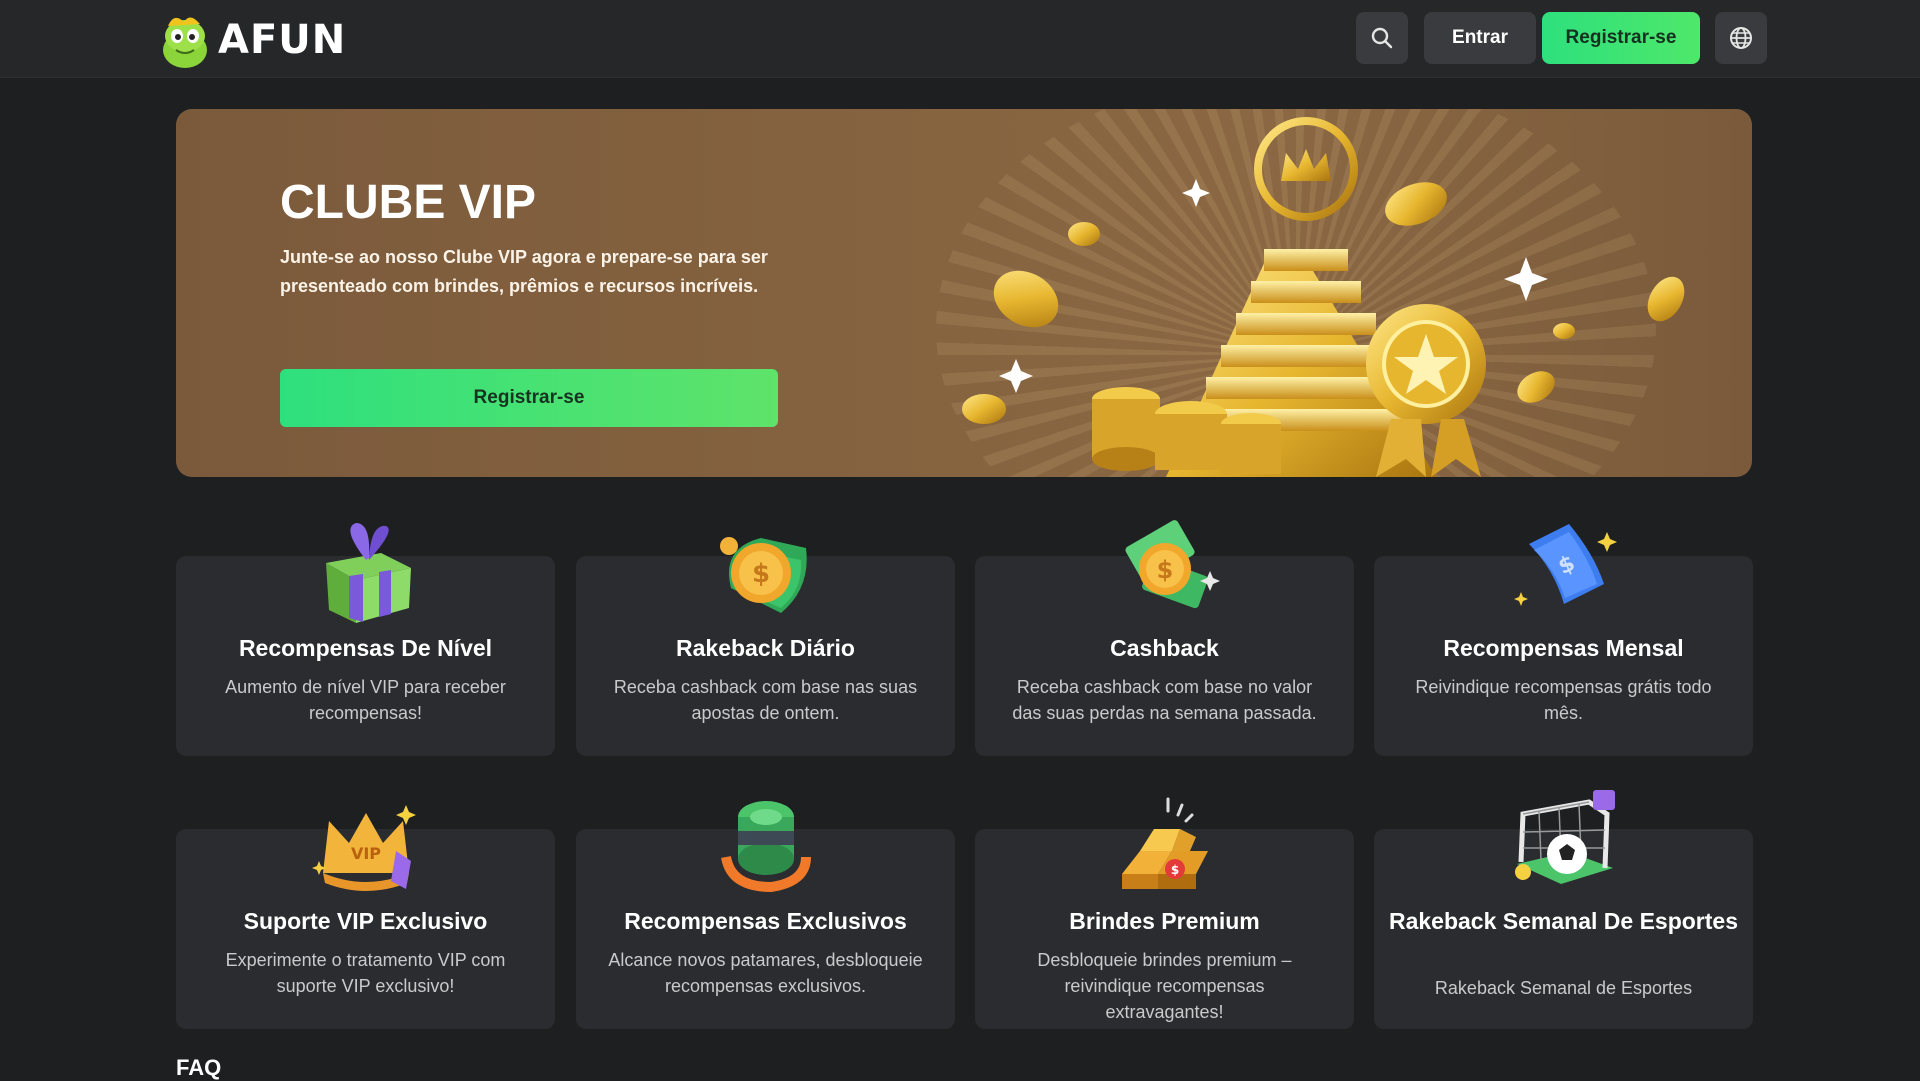 This screenshot has width=1920, height=1081. I want to click on card-description: Reivindique recompensas grátis todo mês., so click(1563, 700).